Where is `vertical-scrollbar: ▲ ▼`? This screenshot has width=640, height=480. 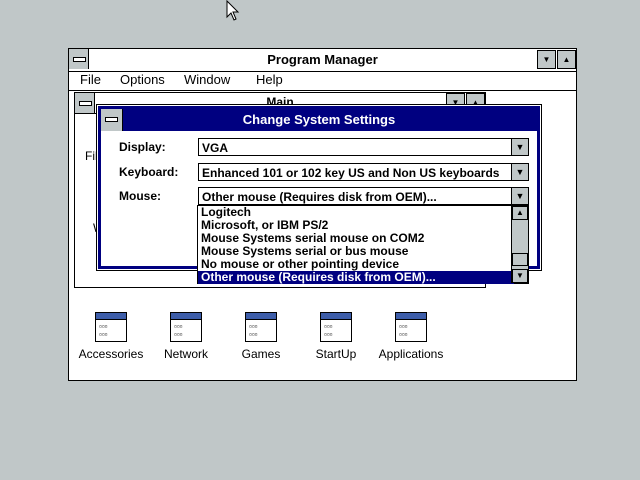 vertical-scrollbar: ▲ ▼ is located at coordinates (519, 244).